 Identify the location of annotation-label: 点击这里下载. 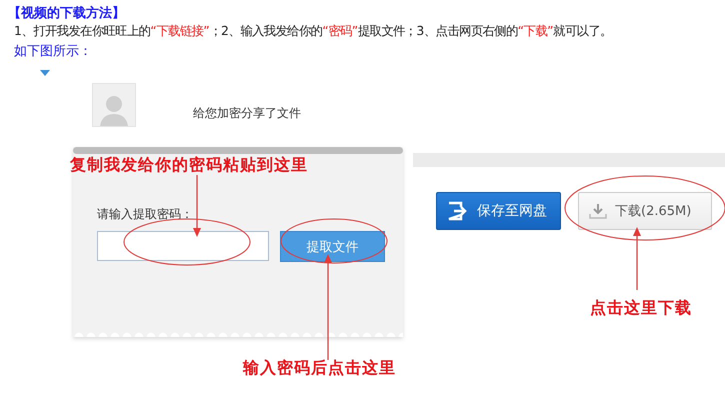
(641, 308).